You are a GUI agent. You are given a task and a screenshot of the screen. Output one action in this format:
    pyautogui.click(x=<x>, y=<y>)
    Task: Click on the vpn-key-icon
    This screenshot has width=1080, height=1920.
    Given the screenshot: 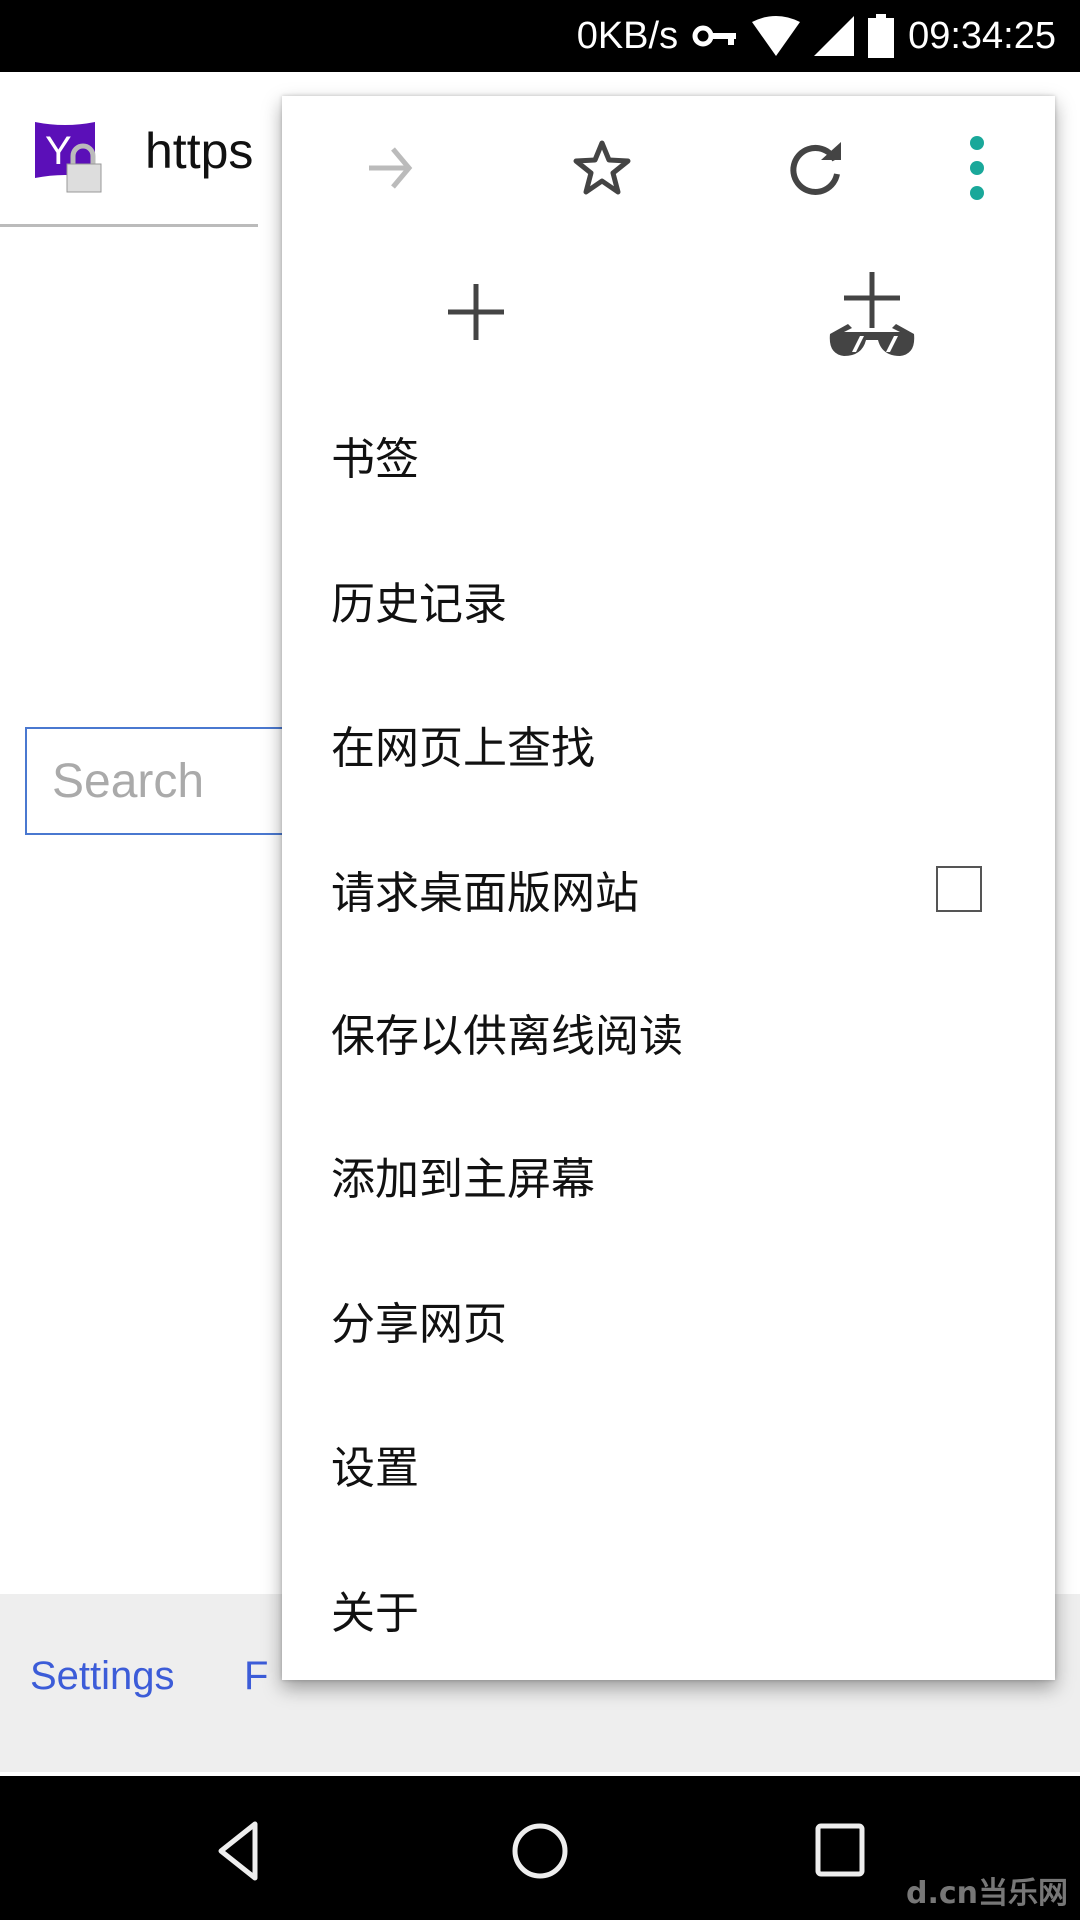 What is the action you would take?
    pyautogui.click(x=714, y=36)
    